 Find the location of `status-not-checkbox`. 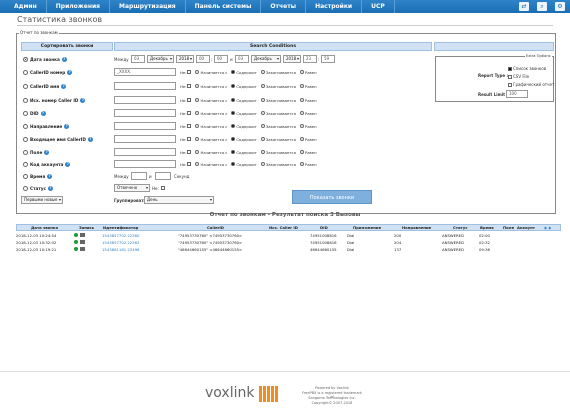

status-not-checkbox is located at coordinates (163, 188).